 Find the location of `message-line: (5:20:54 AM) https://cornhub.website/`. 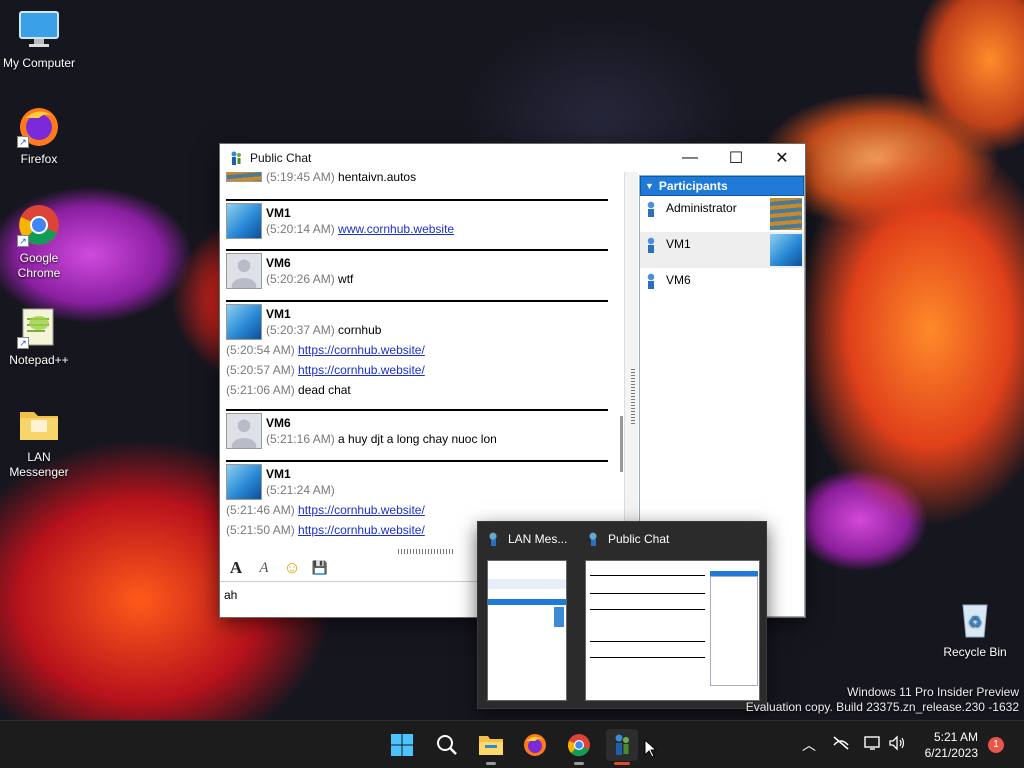

message-line: (5:20:54 AM) https://cornhub.website/ is located at coordinates (325, 350).